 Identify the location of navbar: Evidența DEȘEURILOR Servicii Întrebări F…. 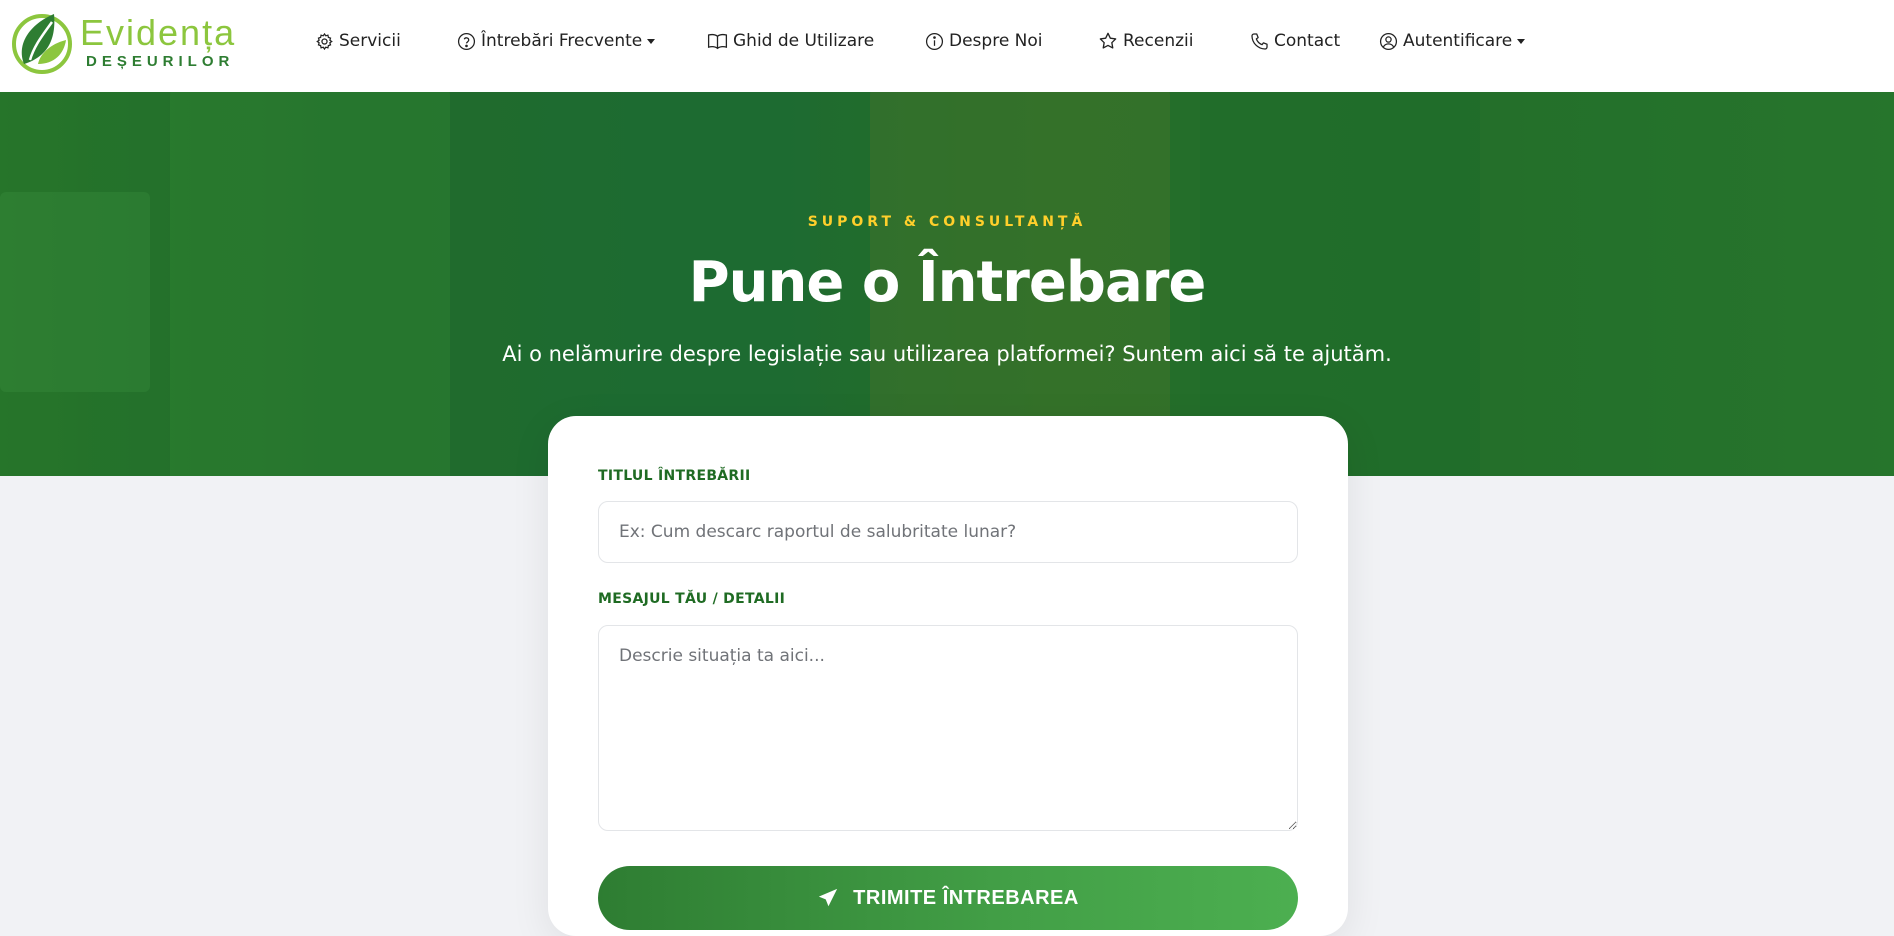
(947, 46).